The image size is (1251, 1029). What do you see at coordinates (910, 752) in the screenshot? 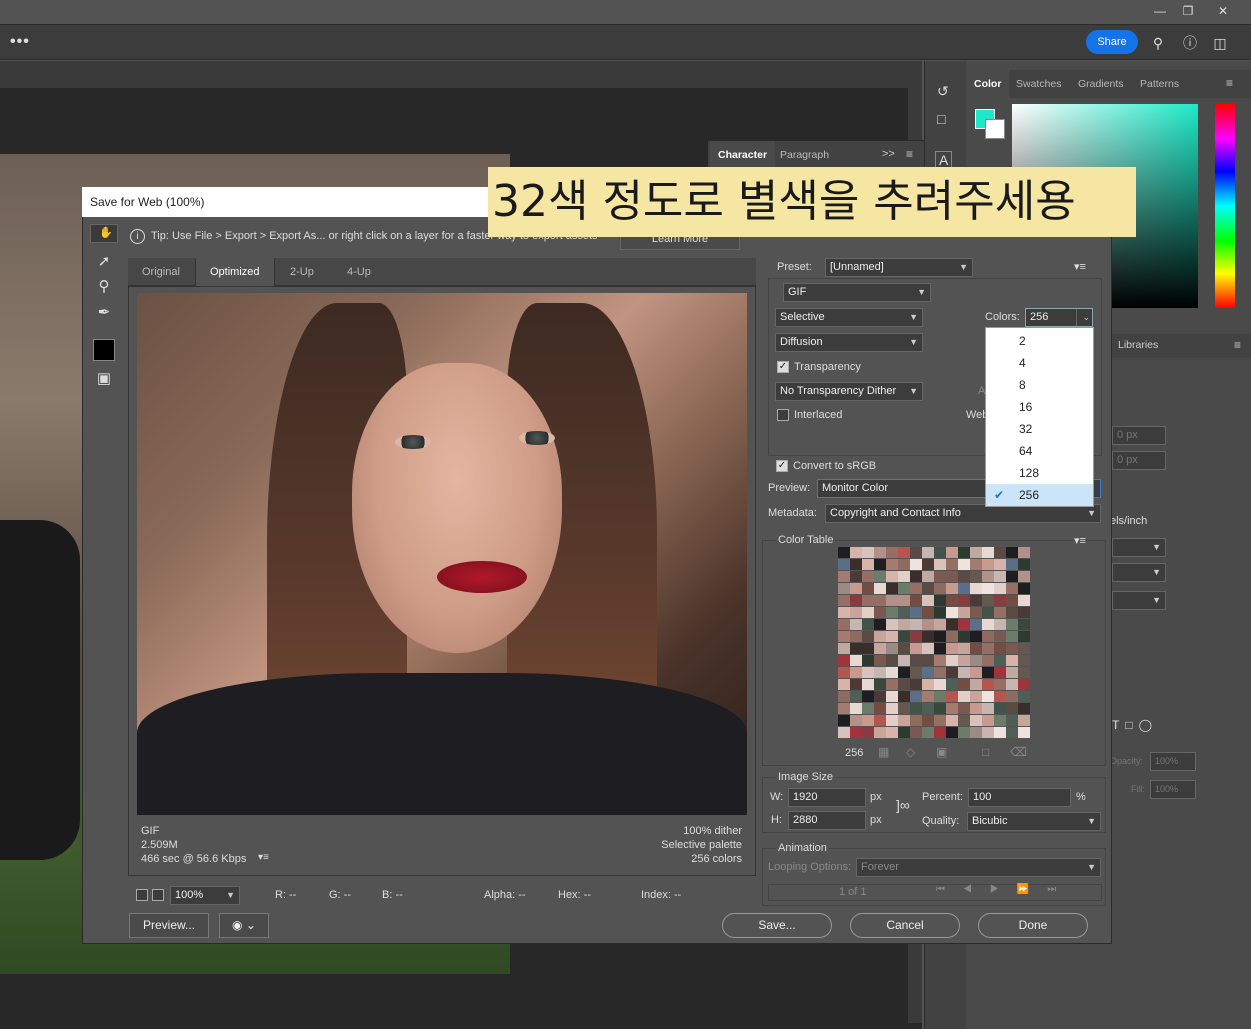
I see `web-shift-icon: ◇` at bounding box center [910, 752].